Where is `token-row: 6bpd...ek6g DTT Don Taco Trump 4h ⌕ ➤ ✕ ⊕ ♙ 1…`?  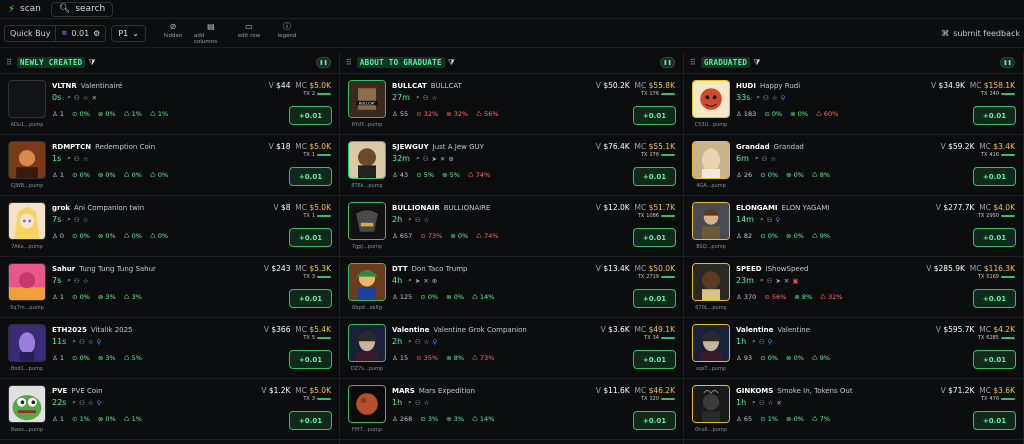 token-row: 6bpd...ek6g DTT Don Taco Trump 4h ⌕ ➤ ✕ ⊕ ♙ 1… is located at coordinates (511, 287).